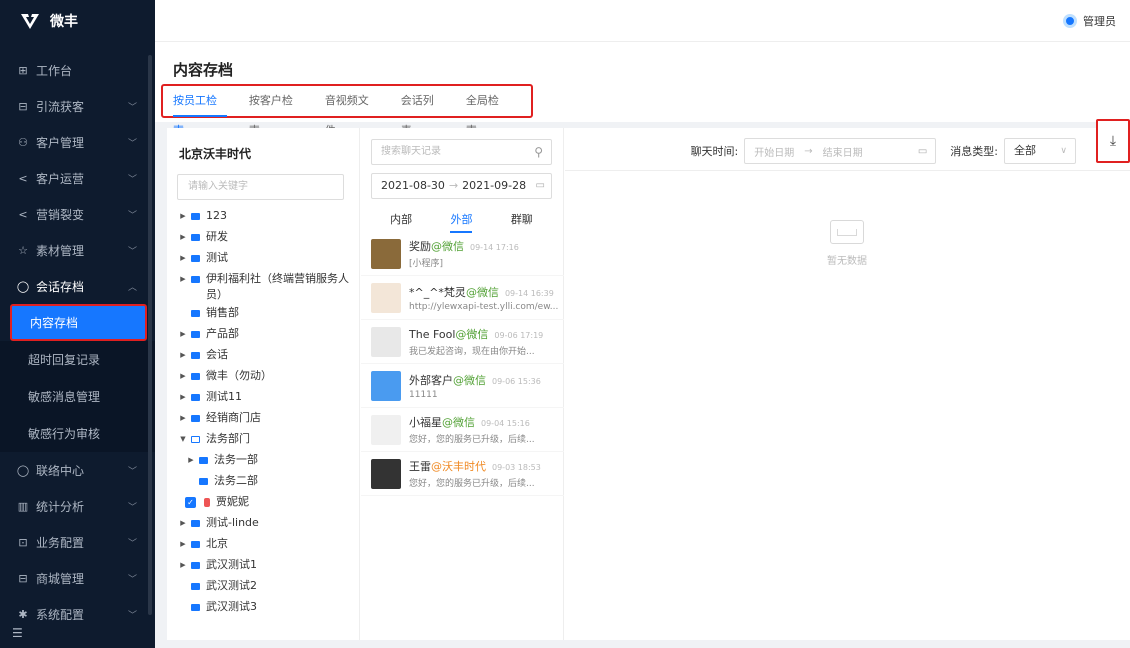 Image resolution: width=1130 pixels, height=648 pixels. Describe the element at coordinates (217, 257) in the screenshot. I see `tree-node-label: 测试` at that location.